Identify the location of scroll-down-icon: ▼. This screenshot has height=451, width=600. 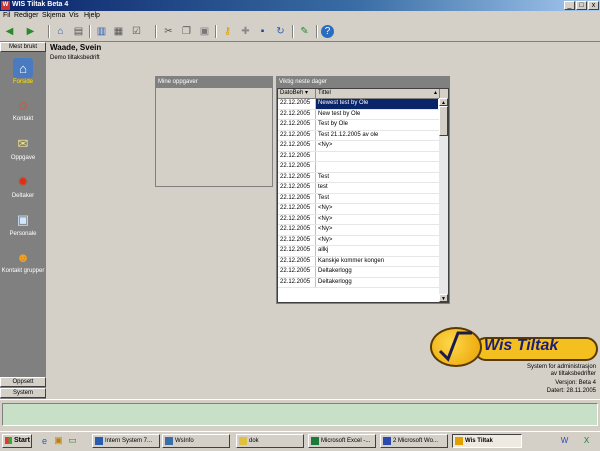
(443, 298).